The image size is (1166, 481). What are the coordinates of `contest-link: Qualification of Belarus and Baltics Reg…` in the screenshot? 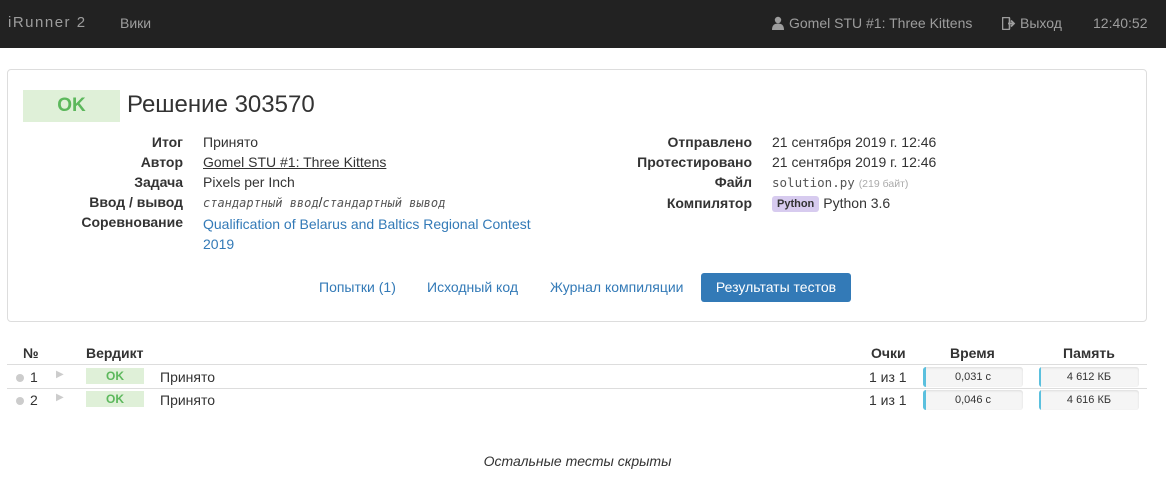 It's located at (375, 234).